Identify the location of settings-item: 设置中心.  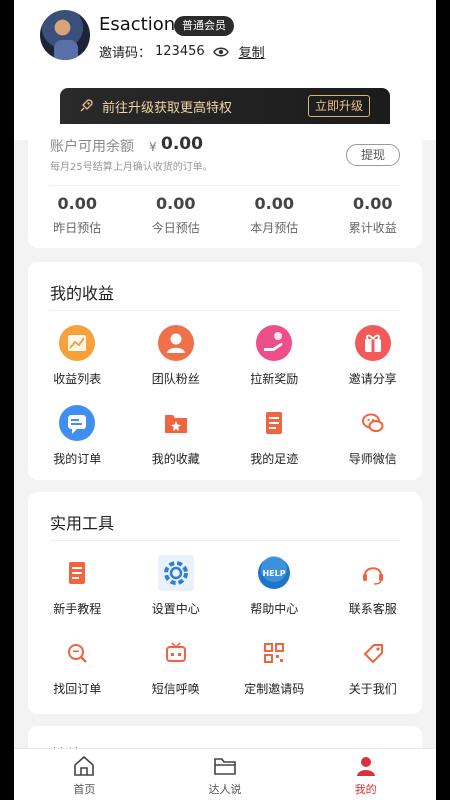
(176, 589).